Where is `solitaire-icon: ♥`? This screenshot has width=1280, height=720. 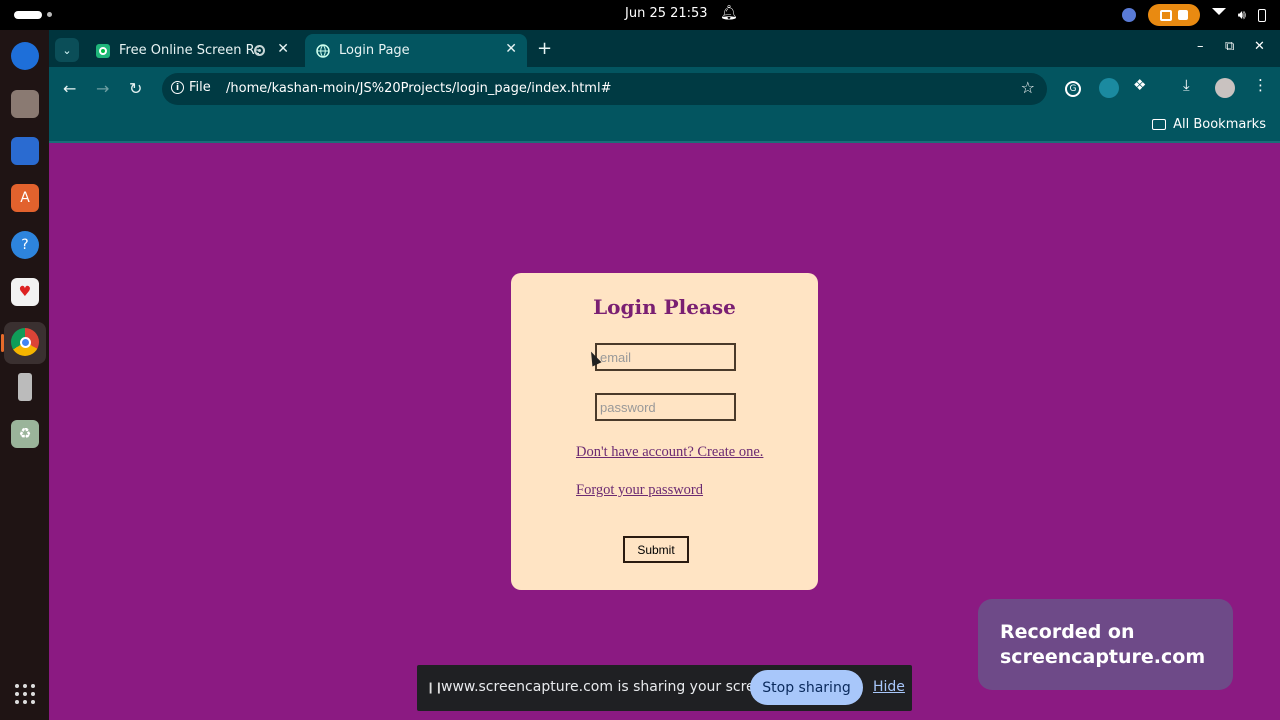 solitaire-icon: ♥ is located at coordinates (25, 292).